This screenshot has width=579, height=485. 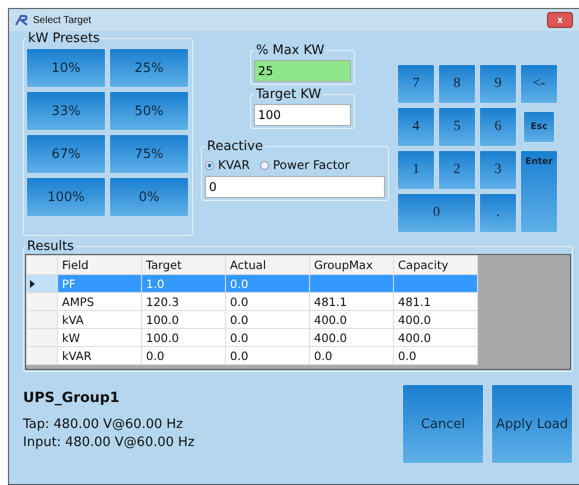 I want to click on radio-label: KVAR, so click(x=234, y=165).